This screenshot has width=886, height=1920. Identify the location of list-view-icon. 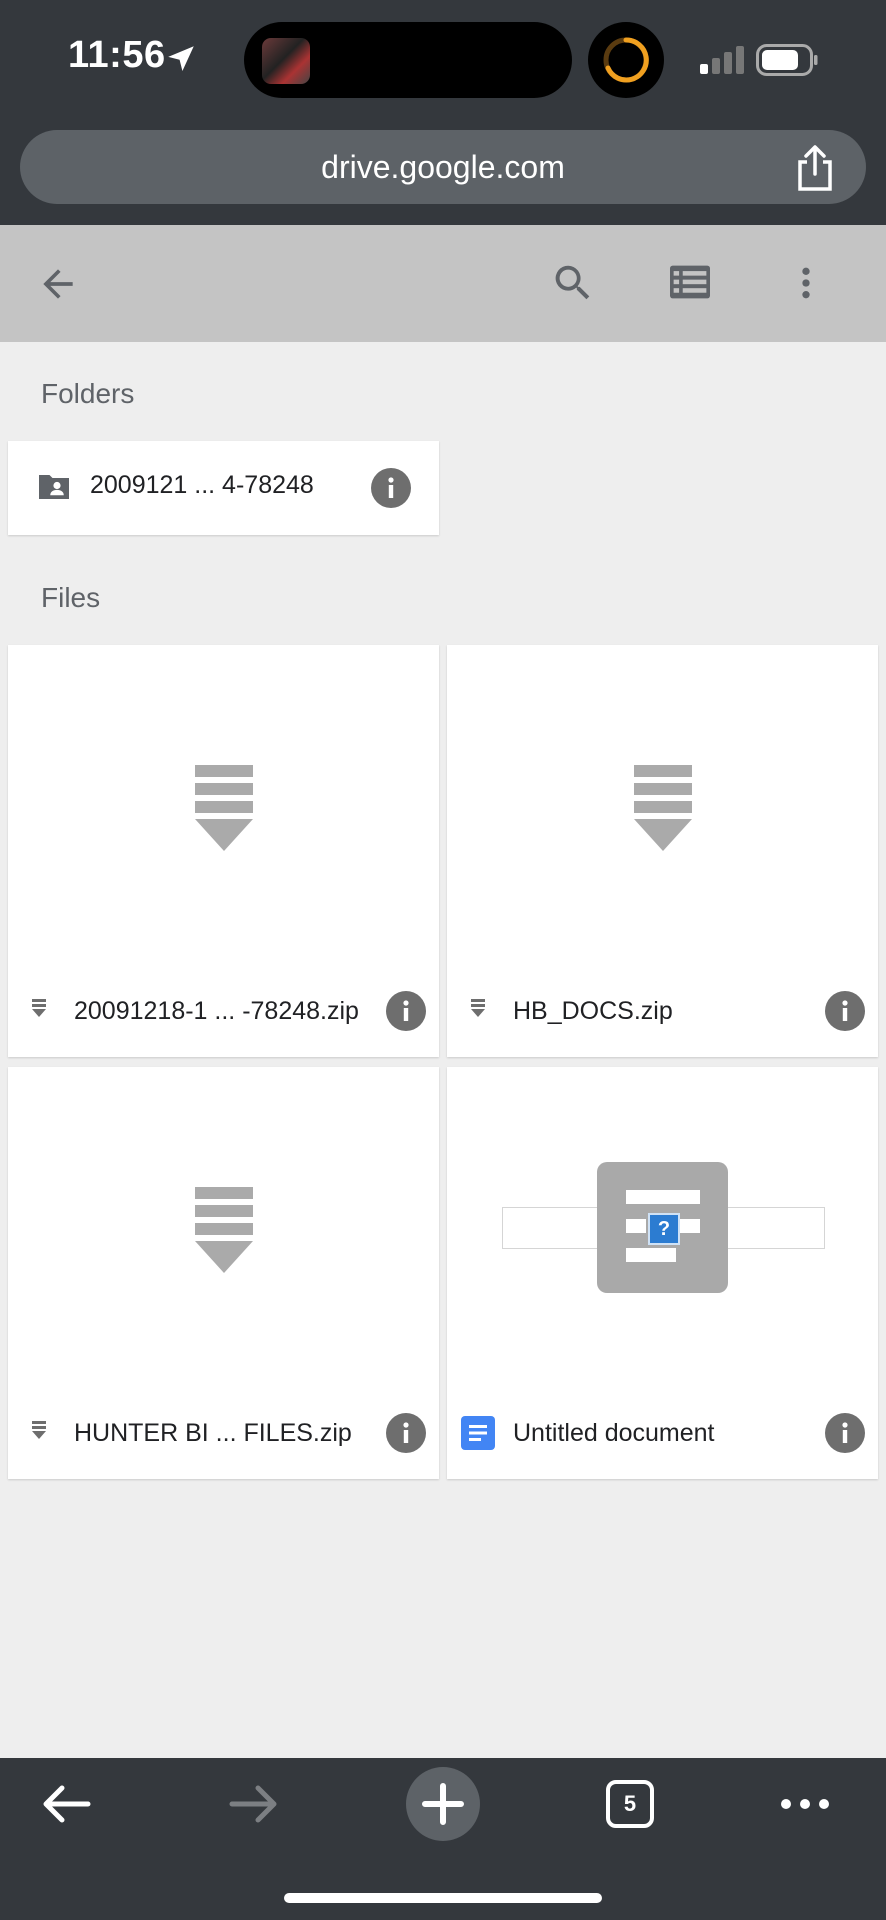
(690, 282).